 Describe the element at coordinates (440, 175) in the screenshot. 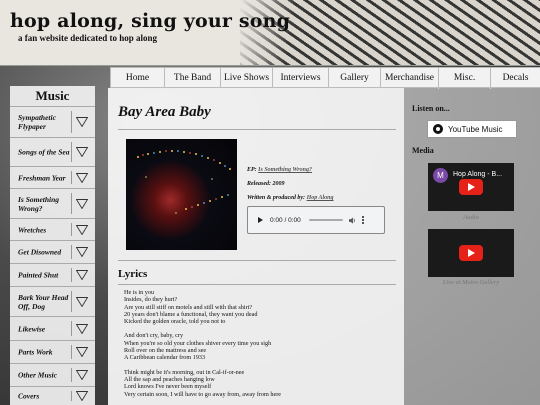

I see `channel-avatar: M` at that location.